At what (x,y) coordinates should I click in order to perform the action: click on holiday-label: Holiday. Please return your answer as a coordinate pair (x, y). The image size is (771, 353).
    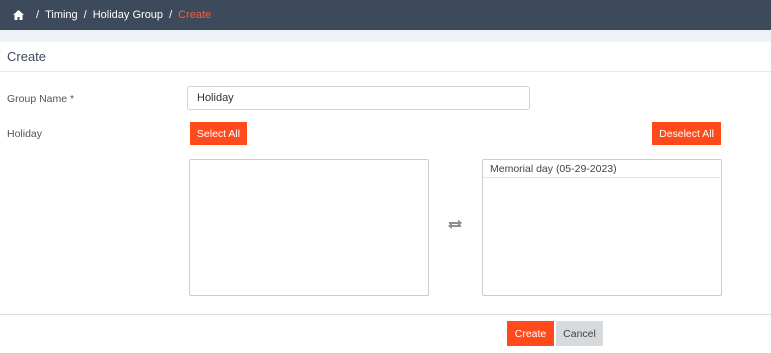
    Looking at the image, I should click on (25, 134).